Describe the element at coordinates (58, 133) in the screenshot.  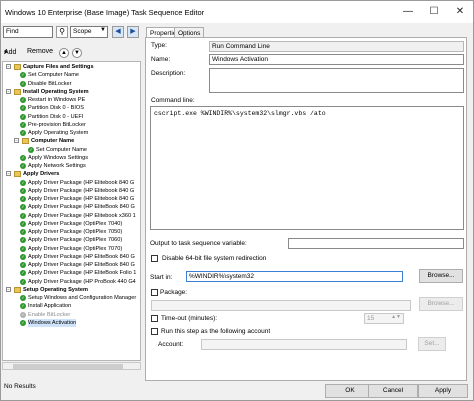
I see `tree-step-label: Apply Operating System` at that location.